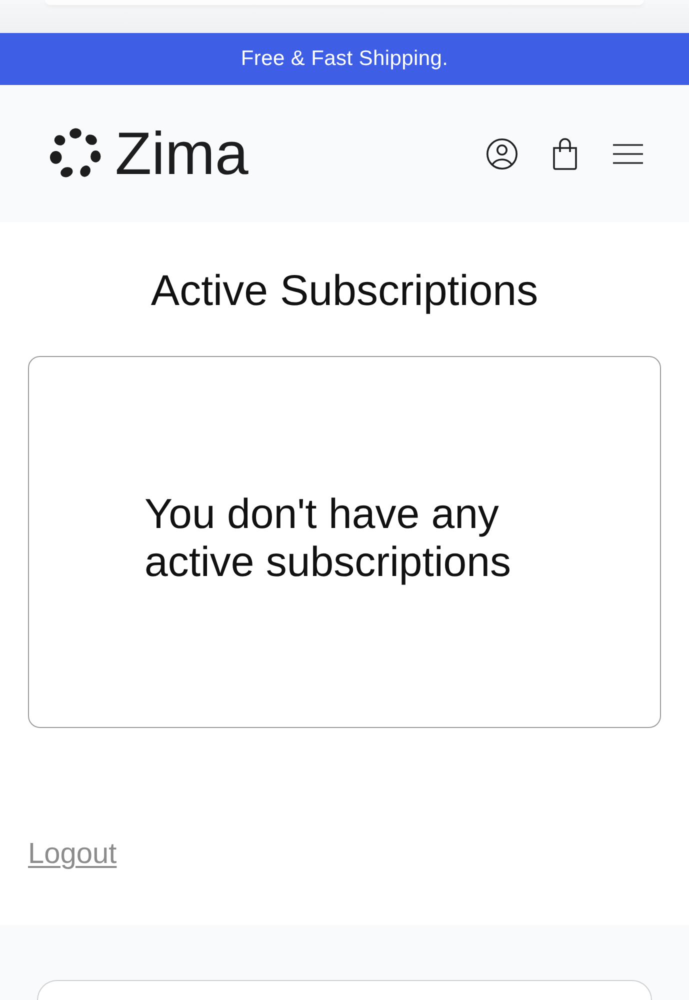 This screenshot has height=1000, width=689. I want to click on user-icon, so click(502, 154).